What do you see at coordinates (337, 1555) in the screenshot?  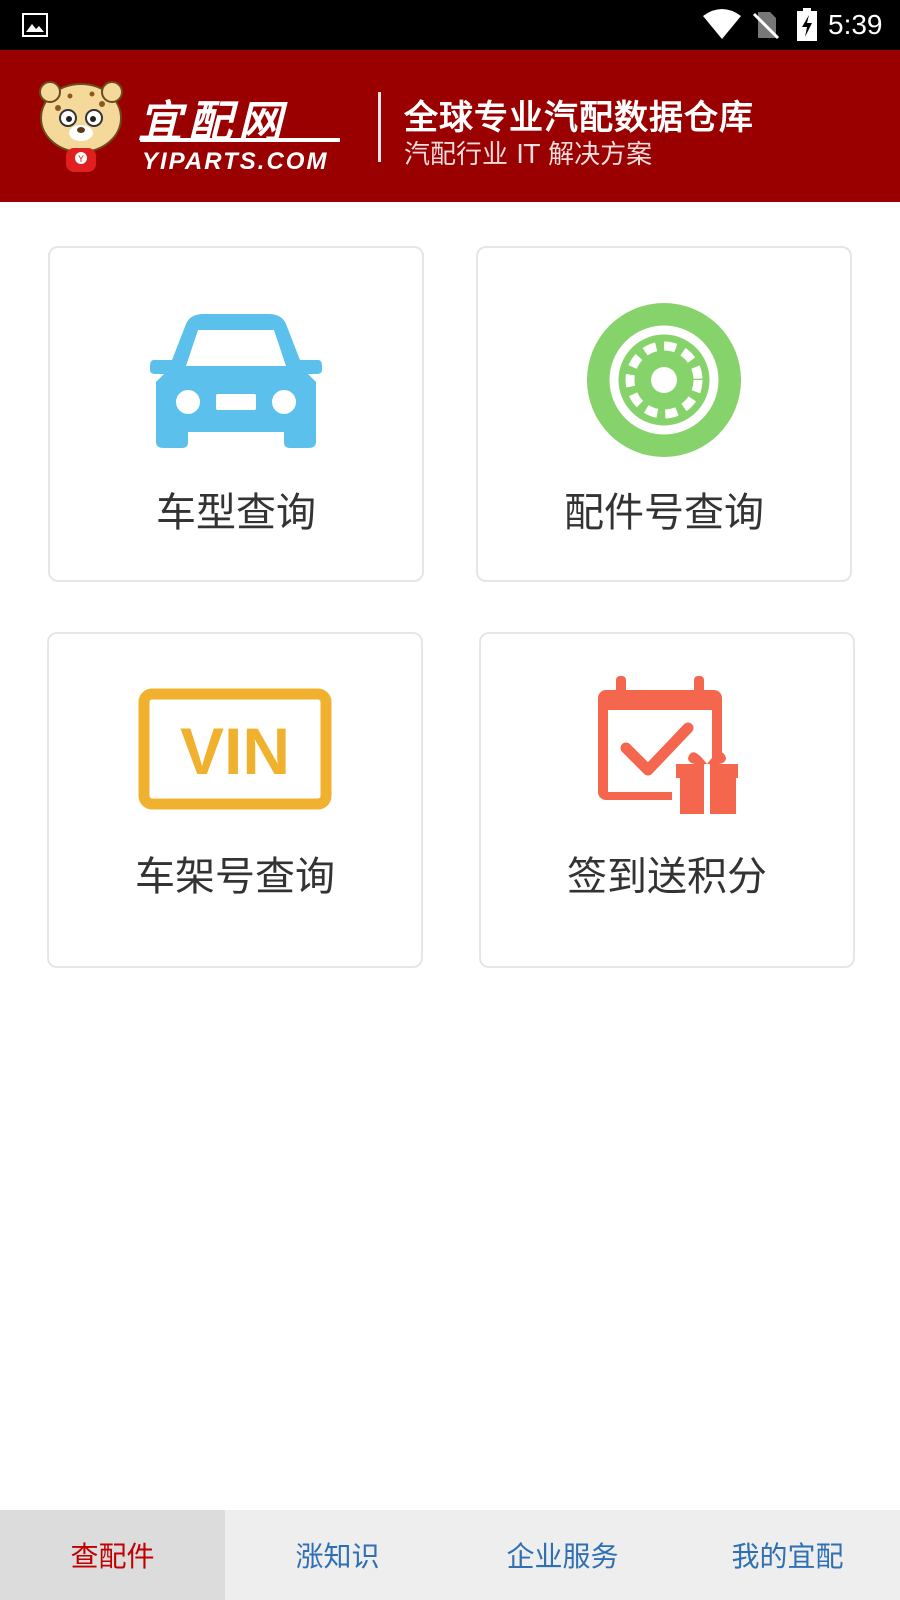 I see `tab-knowledge: 涨知识` at bounding box center [337, 1555].